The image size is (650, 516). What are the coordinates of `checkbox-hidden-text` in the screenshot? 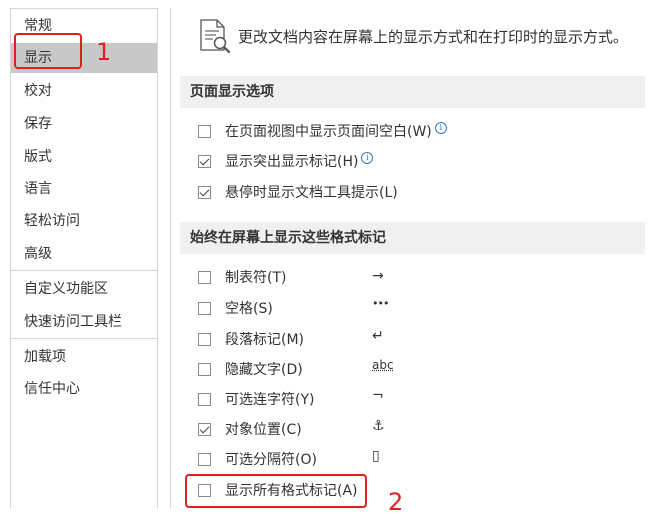 It's located at (204, 369).